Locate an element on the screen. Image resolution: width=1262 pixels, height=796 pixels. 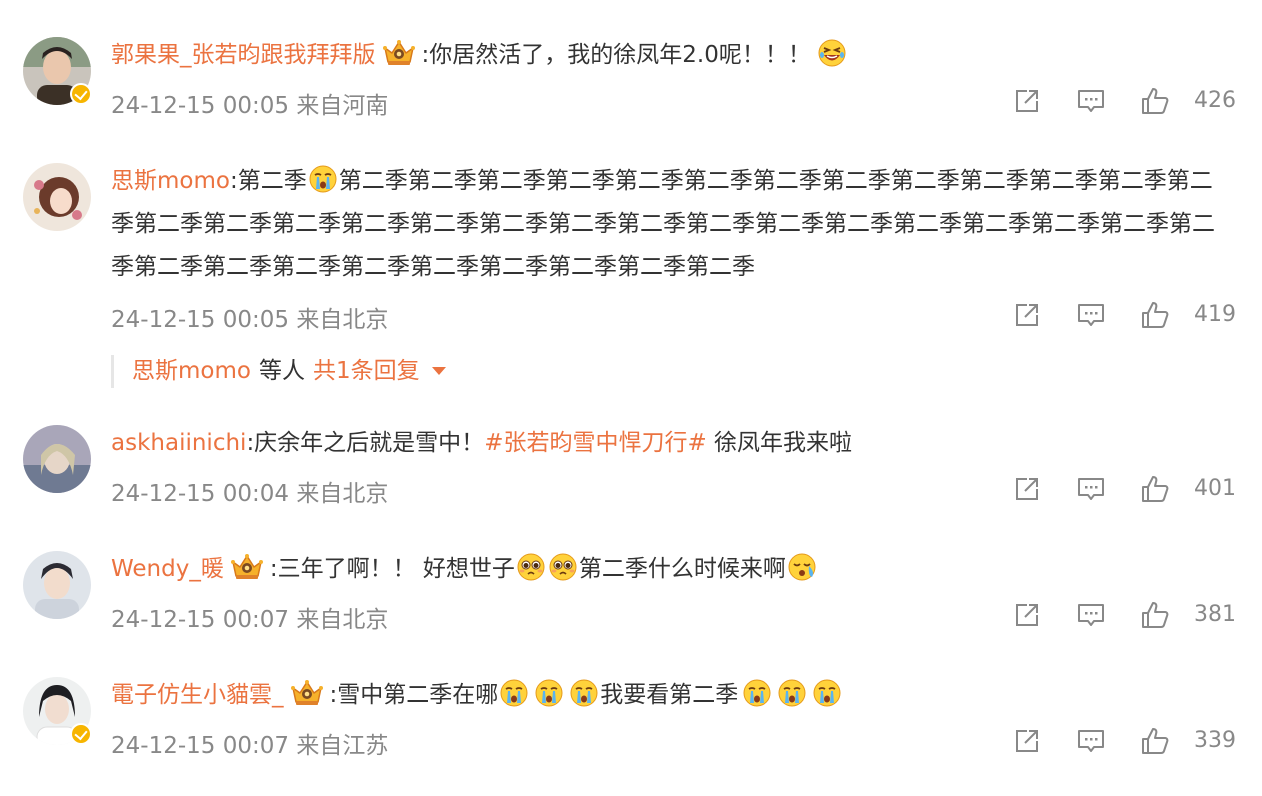
like-count: 419 is located at coordinates (1215, 314).